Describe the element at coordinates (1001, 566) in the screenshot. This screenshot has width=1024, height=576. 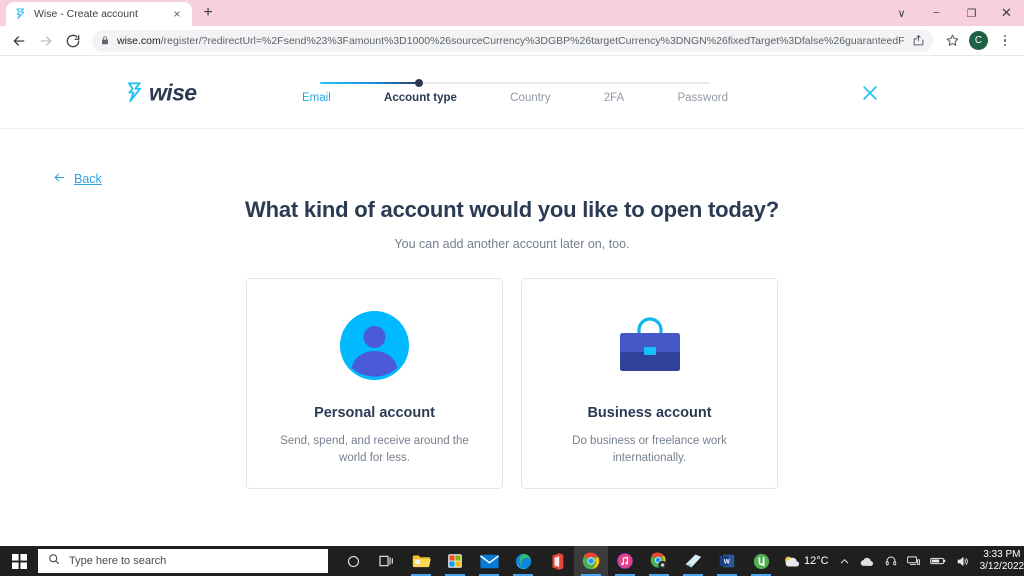
I see `clock-date: 3/12/2022` at that location.